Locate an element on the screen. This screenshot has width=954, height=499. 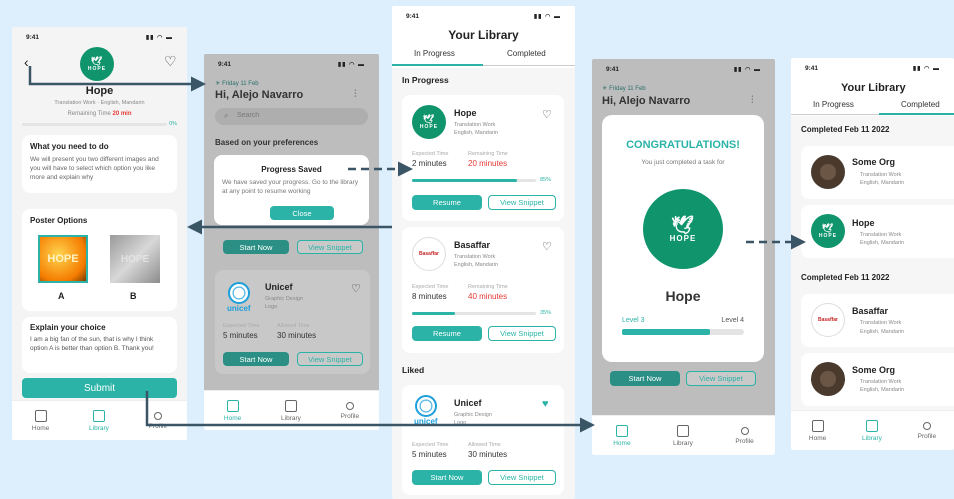
status-bar: 9:41 ▮▮ ◠ ▬ is located at coordinates (872, 67).